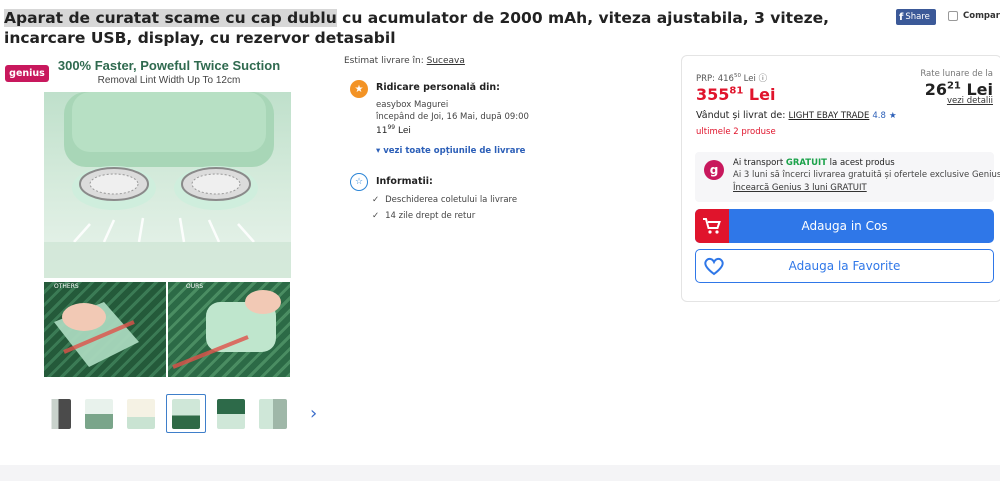  What do you see at coordinates (970, 101) in the screenshot?
I see `installments-details-link: vezi detalii` at bounding box center [970, 101].